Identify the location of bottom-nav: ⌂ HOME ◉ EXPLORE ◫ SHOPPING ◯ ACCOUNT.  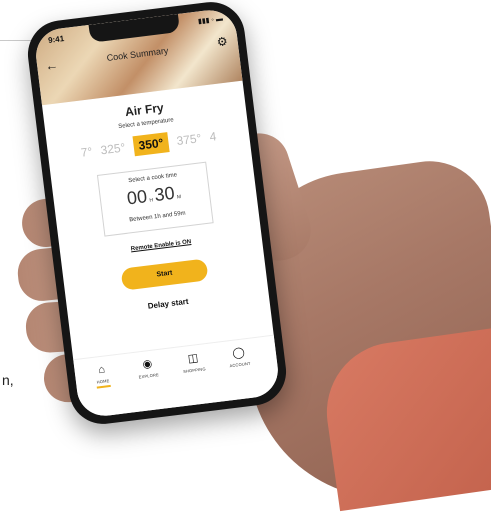
(177, 376).